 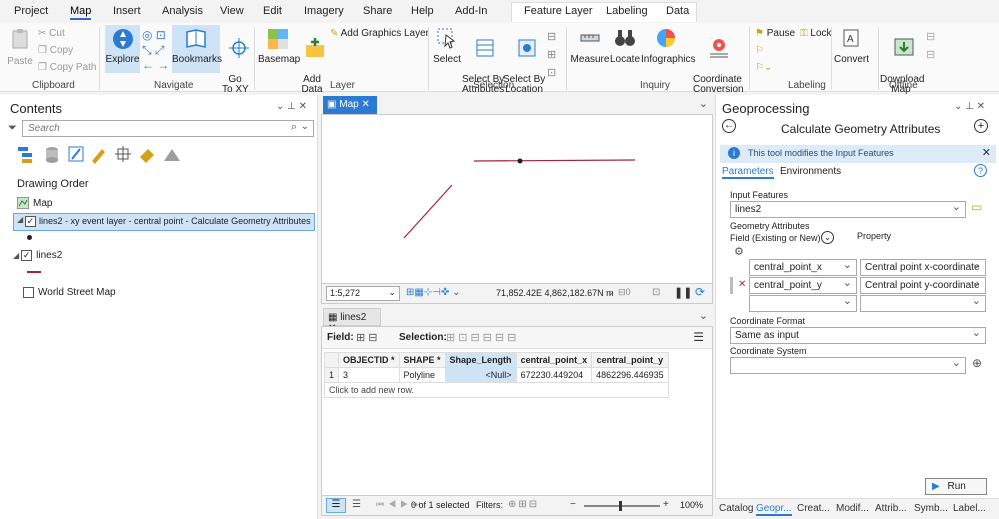 I want to click on label-options-2: ⚐⌄, so click(x=763, y=67).